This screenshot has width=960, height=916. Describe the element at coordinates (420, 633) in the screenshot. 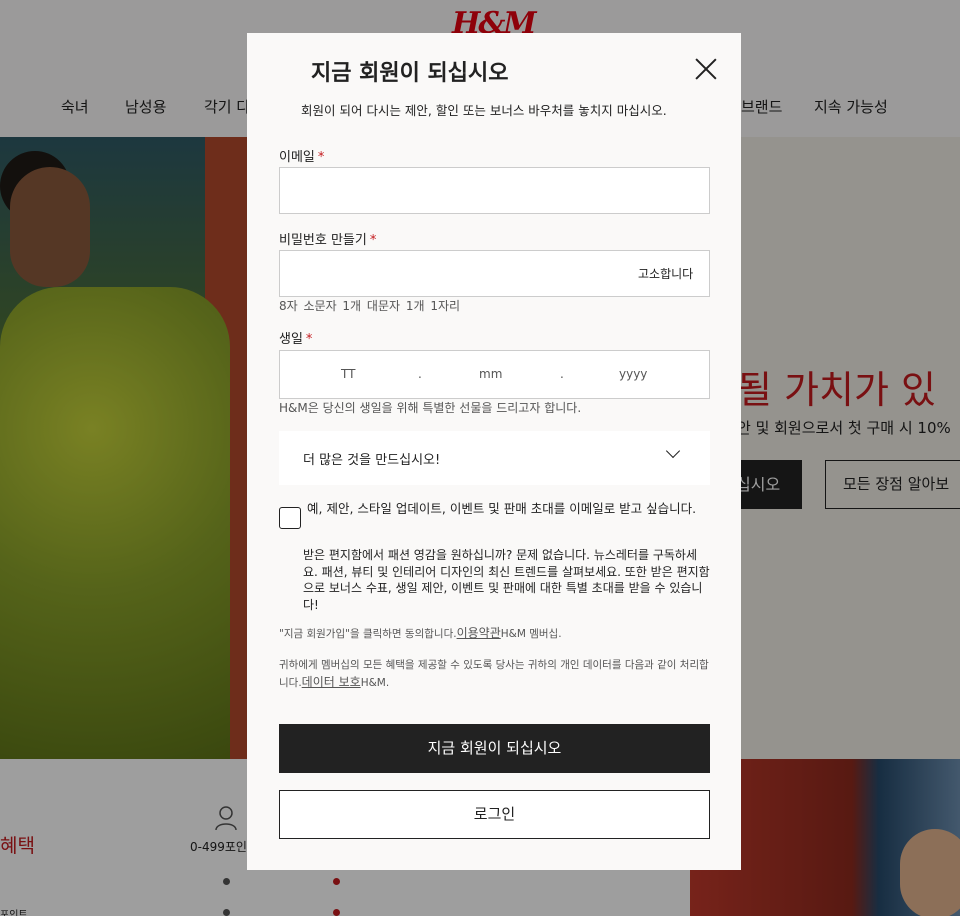

I see `terms-notice: "지금 회원가입"을 클릭하면 동의합니다.이용약관H&M 멤버십.` at that location.